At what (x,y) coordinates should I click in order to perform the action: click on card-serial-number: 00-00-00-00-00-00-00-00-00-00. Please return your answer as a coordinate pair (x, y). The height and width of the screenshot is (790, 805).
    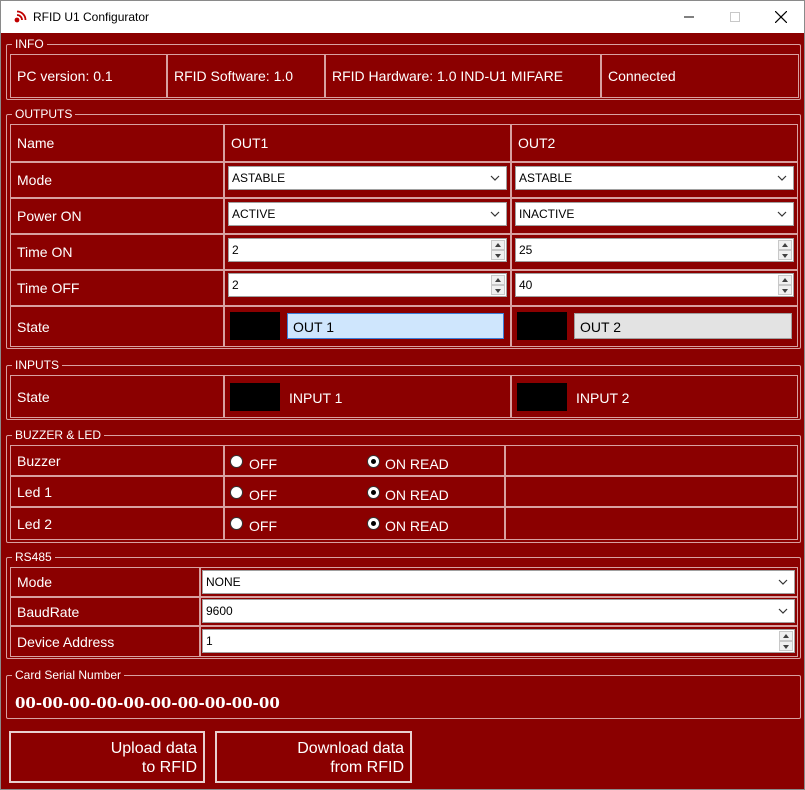
    Looking at the image, I should click on (147, 703).